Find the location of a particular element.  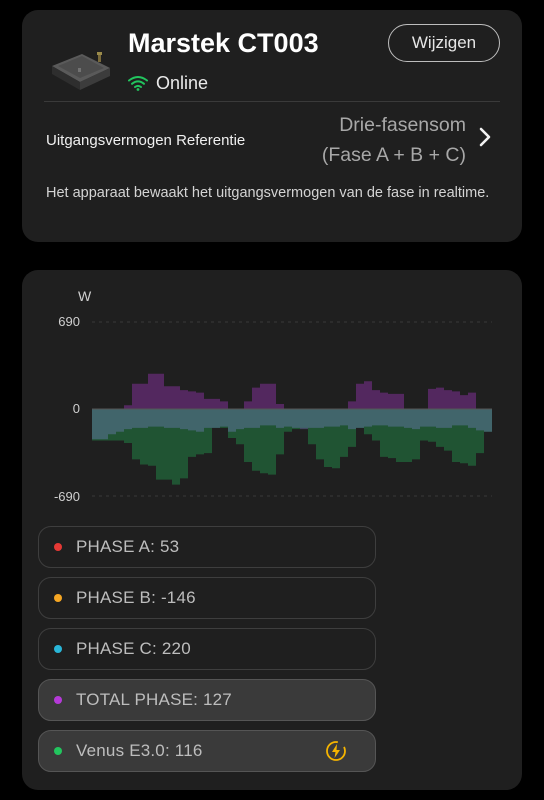

wifi-icon is located at coordinates (138, 83).